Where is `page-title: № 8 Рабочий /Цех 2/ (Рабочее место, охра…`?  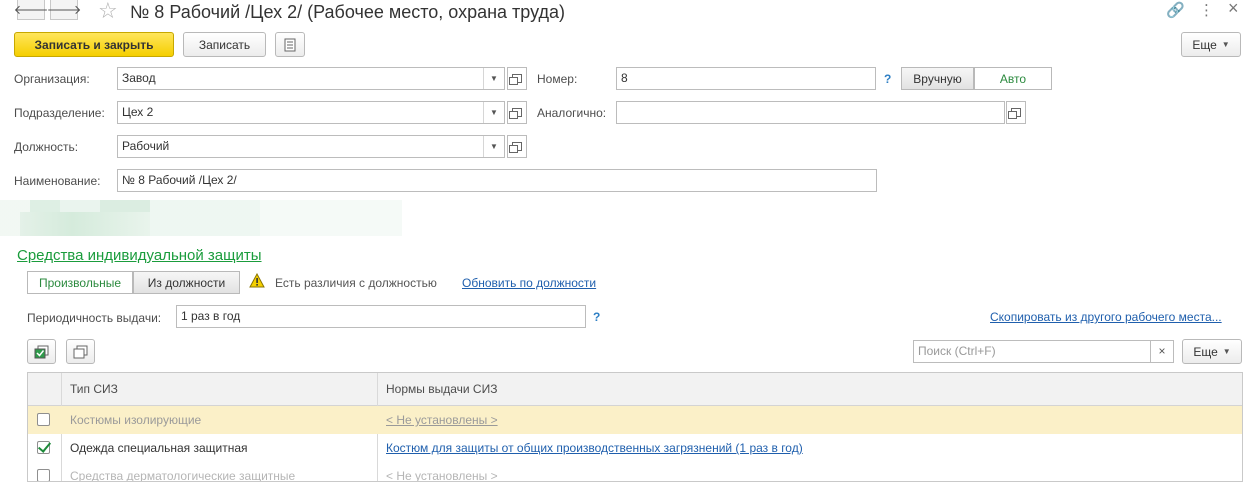 page-title: № 8 Рабочий /Цех 2/ (Рабочее место, охра… is located at coordinates (348, 12).